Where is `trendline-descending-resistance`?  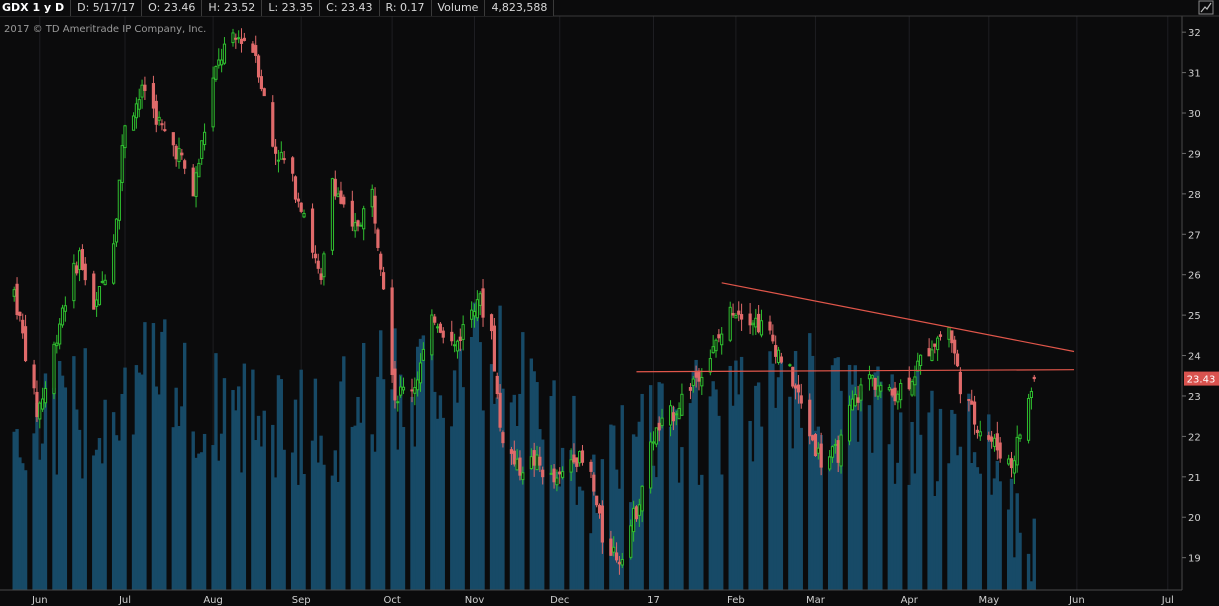
trendline-descending-resistance is located at coordinates (898, 317).